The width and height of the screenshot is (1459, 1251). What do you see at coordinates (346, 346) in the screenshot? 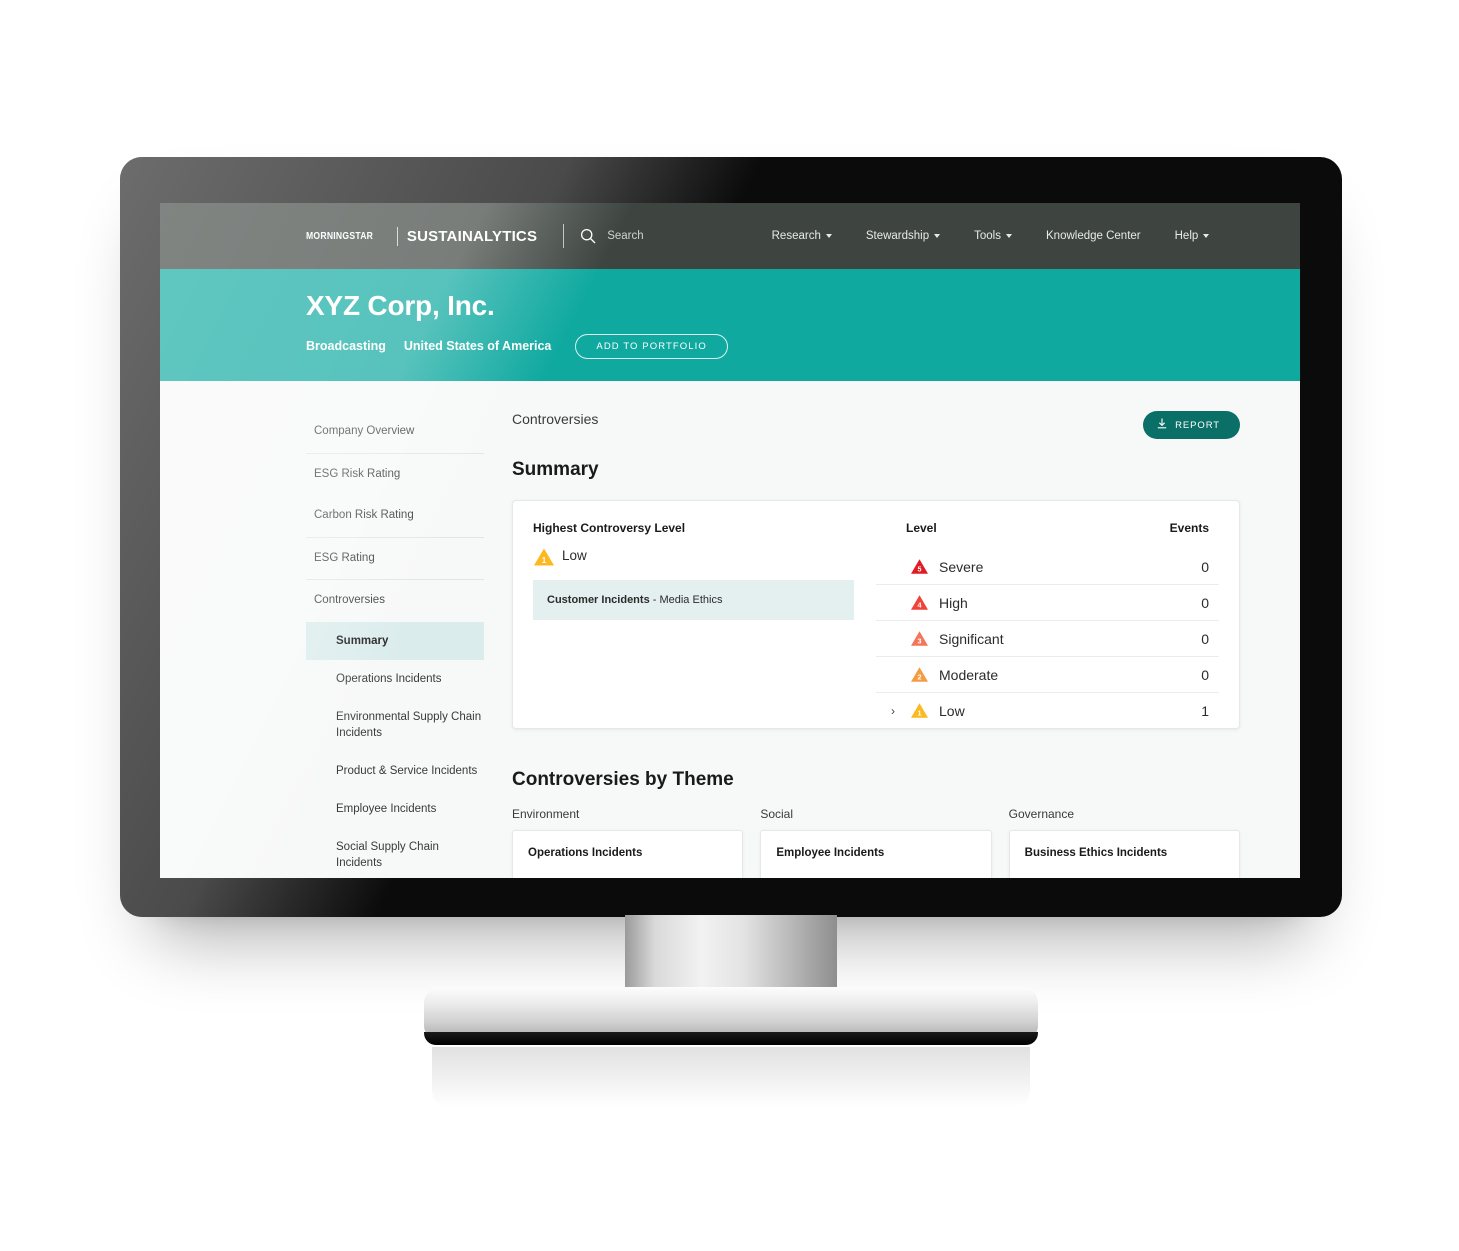
I see `company-industry: Broadcasting` at bounding box center [346, 346].